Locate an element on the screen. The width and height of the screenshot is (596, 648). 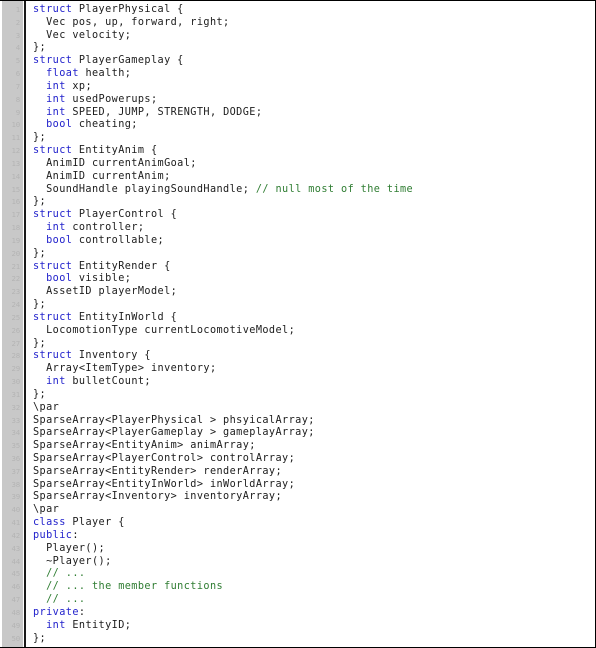
code-line-text: int controller; is located at coordinates (88, 228).